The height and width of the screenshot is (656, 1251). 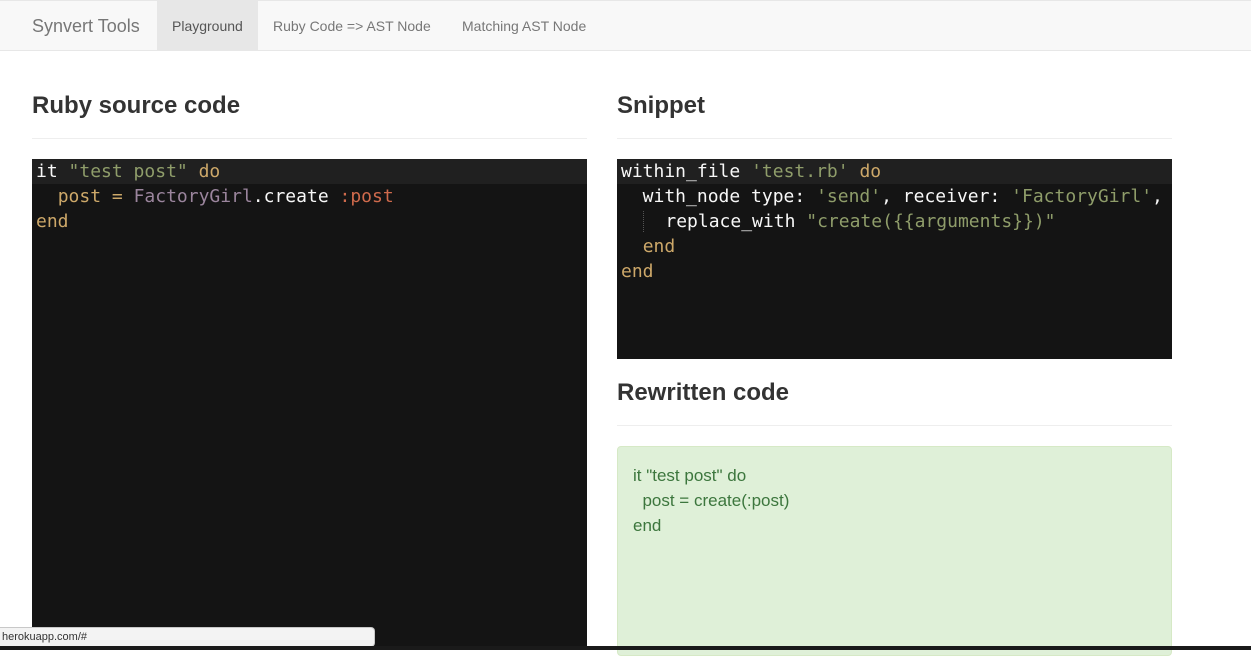 I want to click on code-token: post, so click(x=79, y=196).